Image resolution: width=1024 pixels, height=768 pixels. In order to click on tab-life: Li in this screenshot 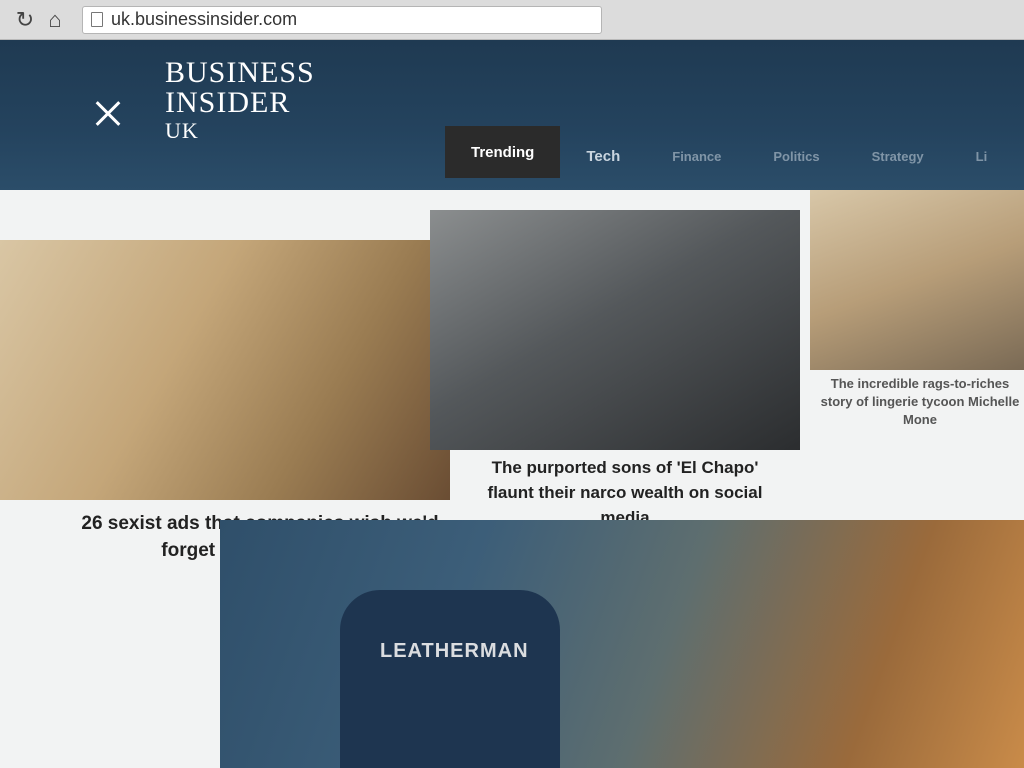, I will do `click(982, 156)`.